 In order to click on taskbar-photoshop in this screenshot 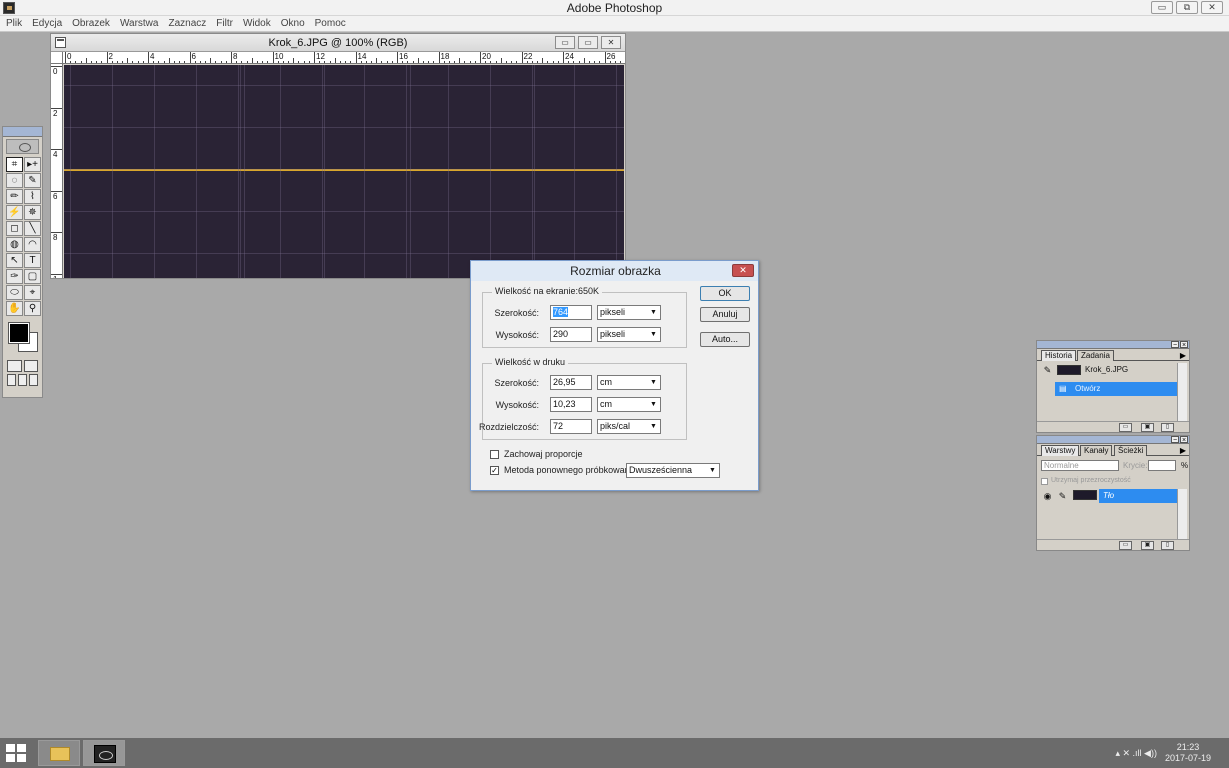, I will do `click(104, 753)`.